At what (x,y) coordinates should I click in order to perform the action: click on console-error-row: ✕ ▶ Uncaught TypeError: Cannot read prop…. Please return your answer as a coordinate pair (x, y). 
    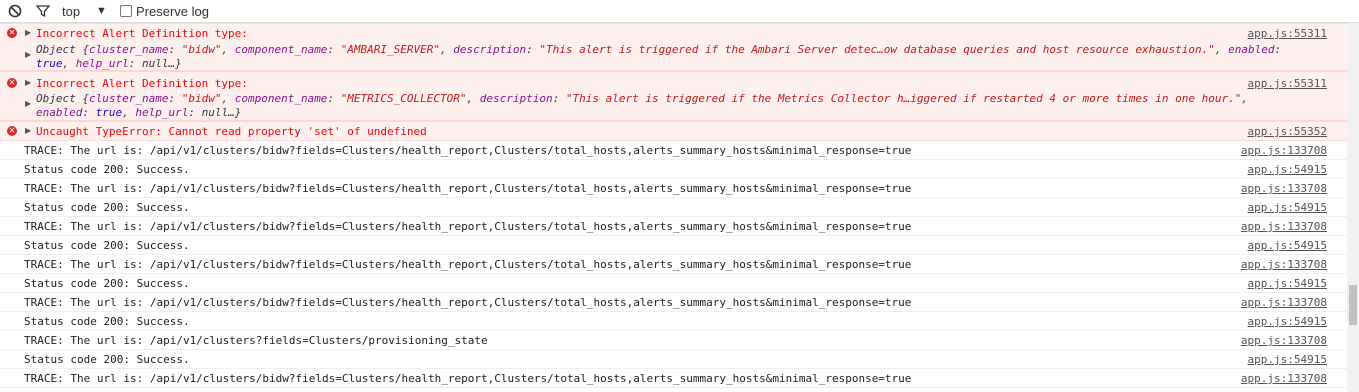
    Looking at the image, I should click on (673, 131).